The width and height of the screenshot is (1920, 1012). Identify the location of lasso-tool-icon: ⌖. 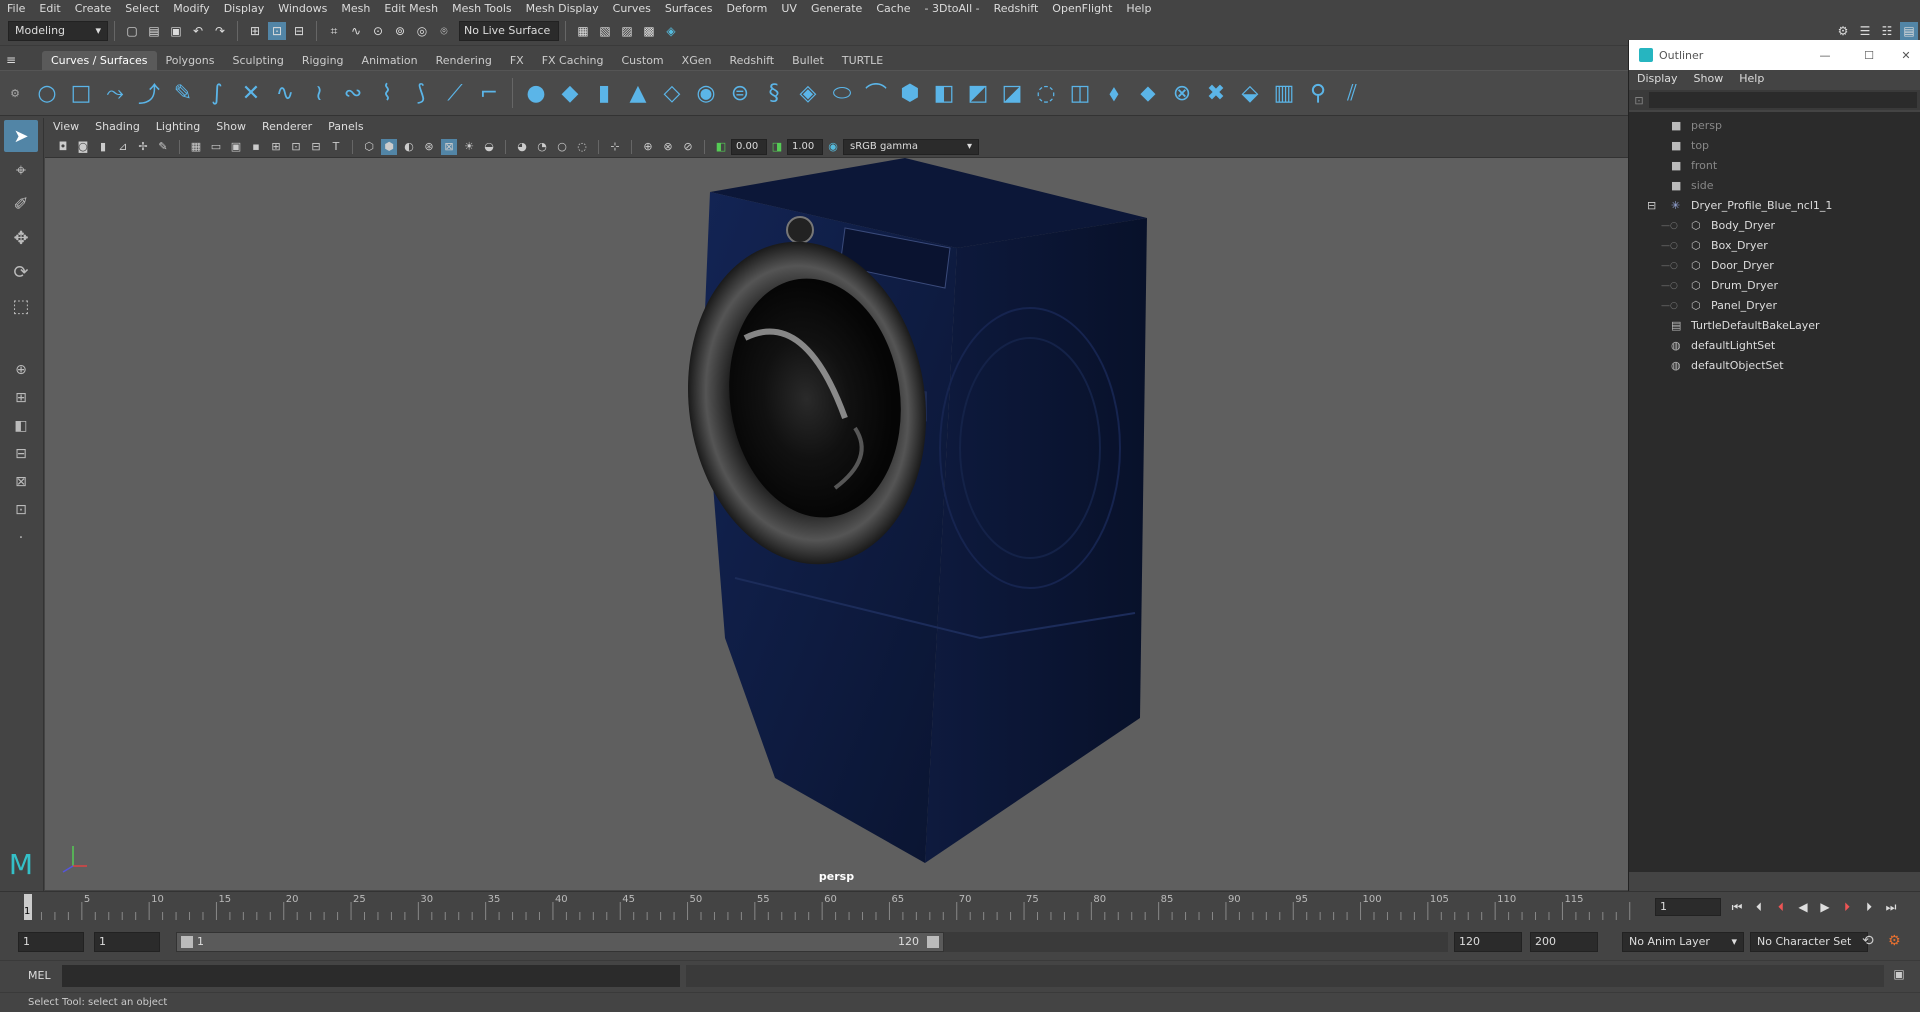
(21, 170).